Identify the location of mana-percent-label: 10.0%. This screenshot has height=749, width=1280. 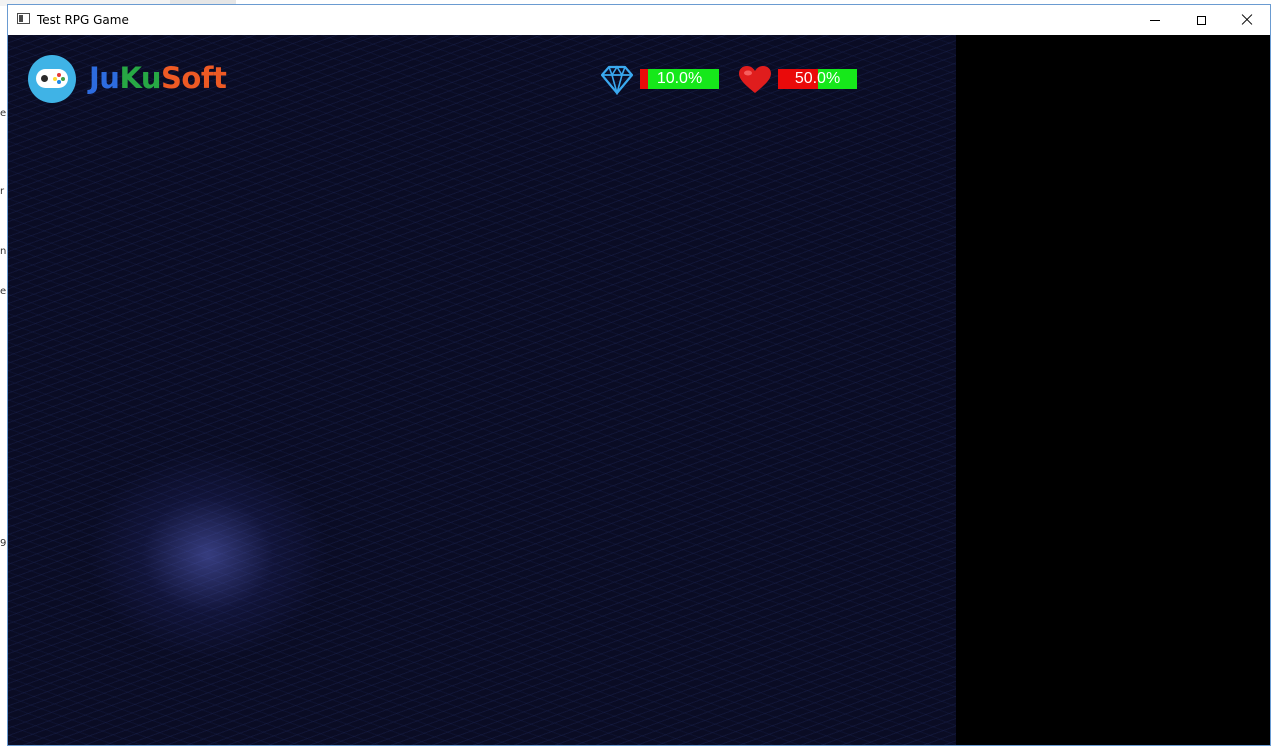
(679, 78).